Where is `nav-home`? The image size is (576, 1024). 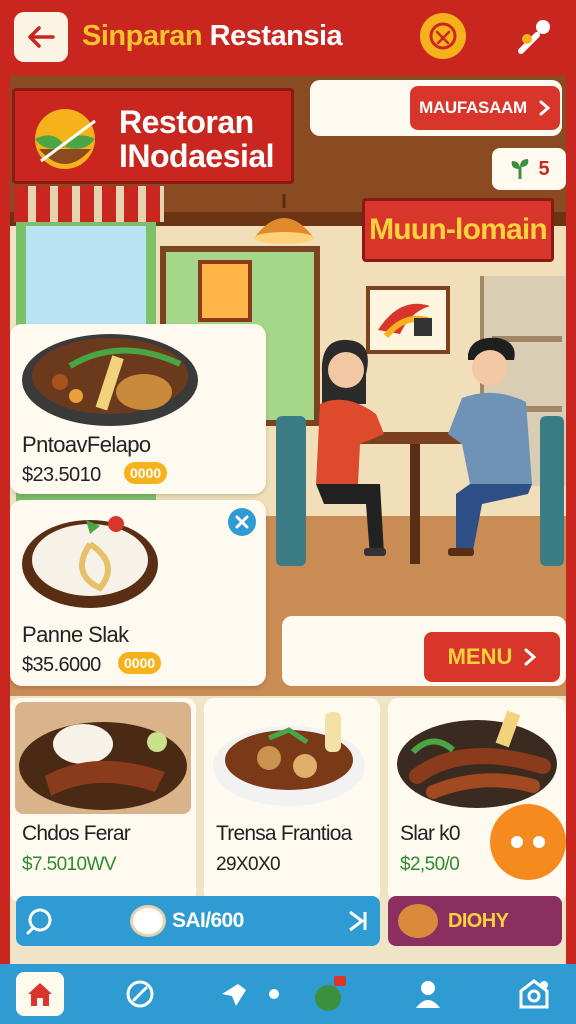
nav-home is located at coordinates (40, 994).